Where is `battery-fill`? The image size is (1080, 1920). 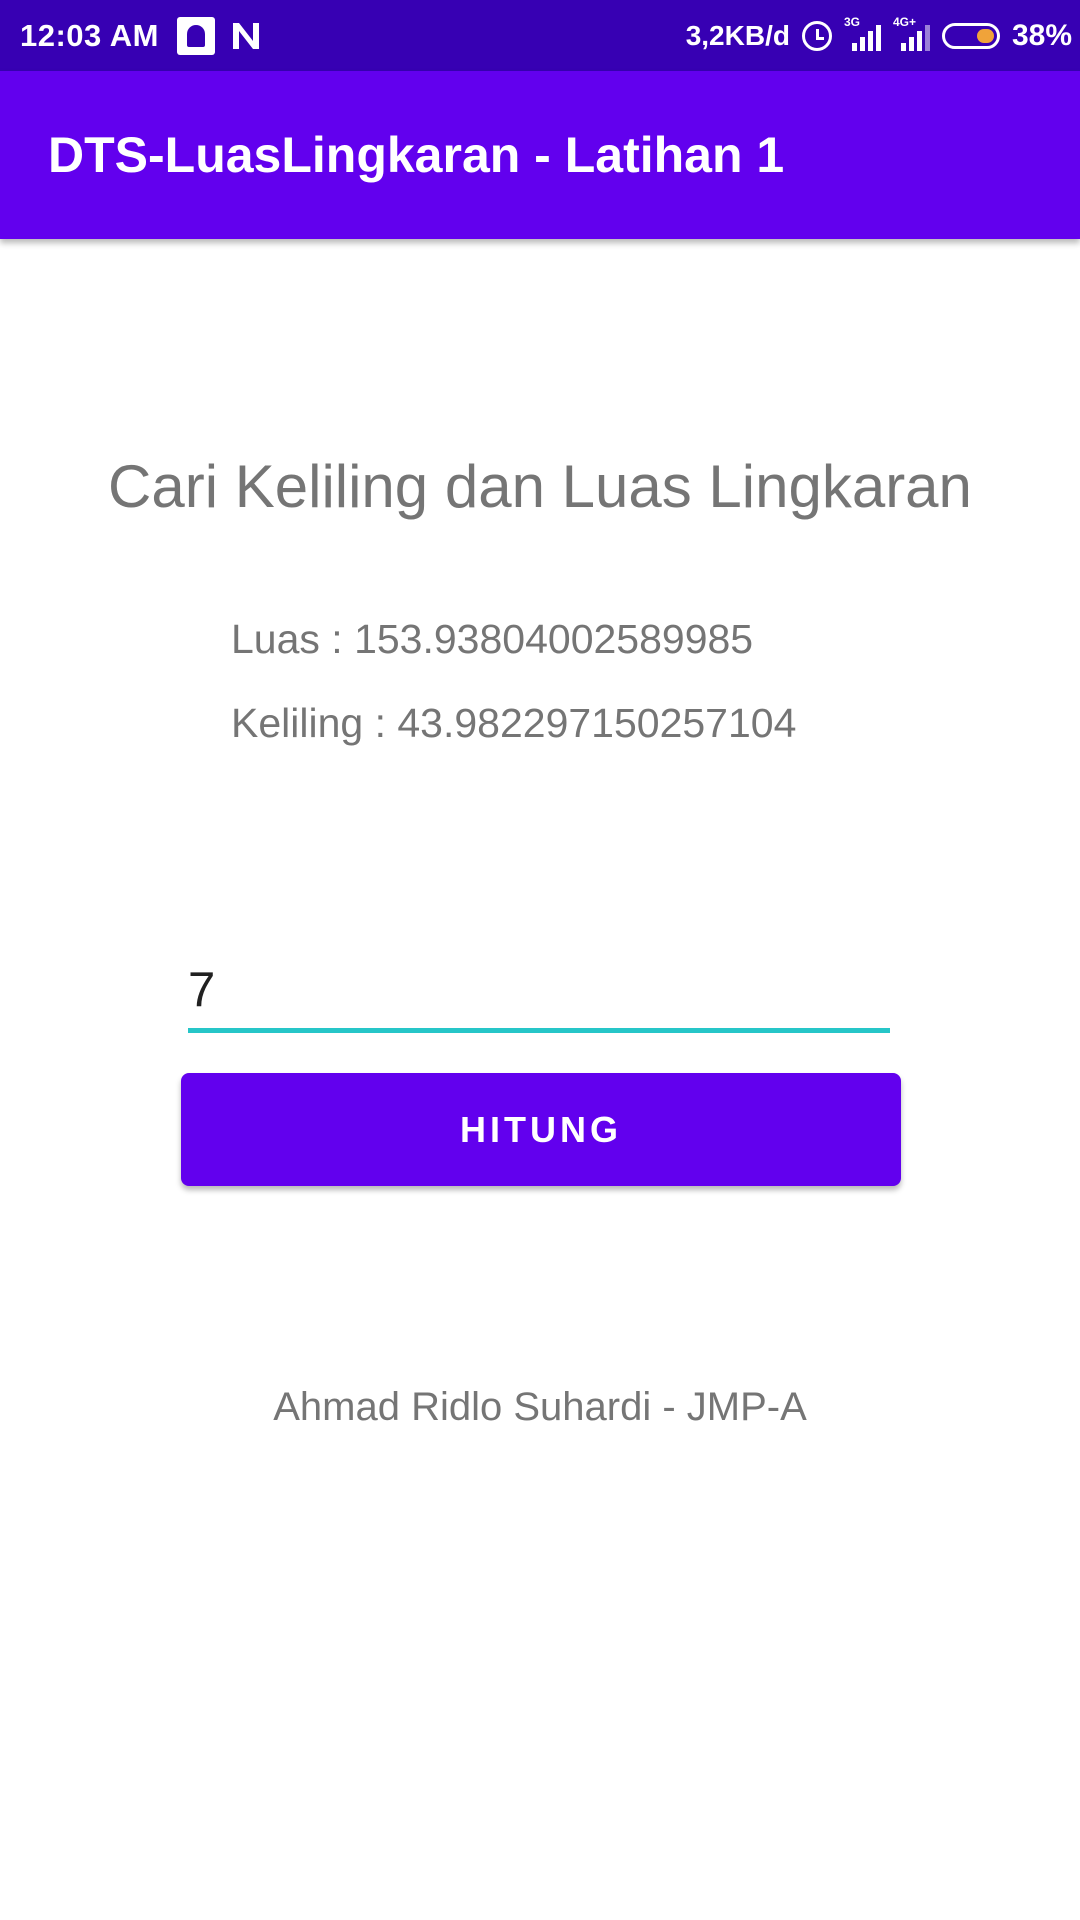
battery-fill is located at coordinates (985, 35).